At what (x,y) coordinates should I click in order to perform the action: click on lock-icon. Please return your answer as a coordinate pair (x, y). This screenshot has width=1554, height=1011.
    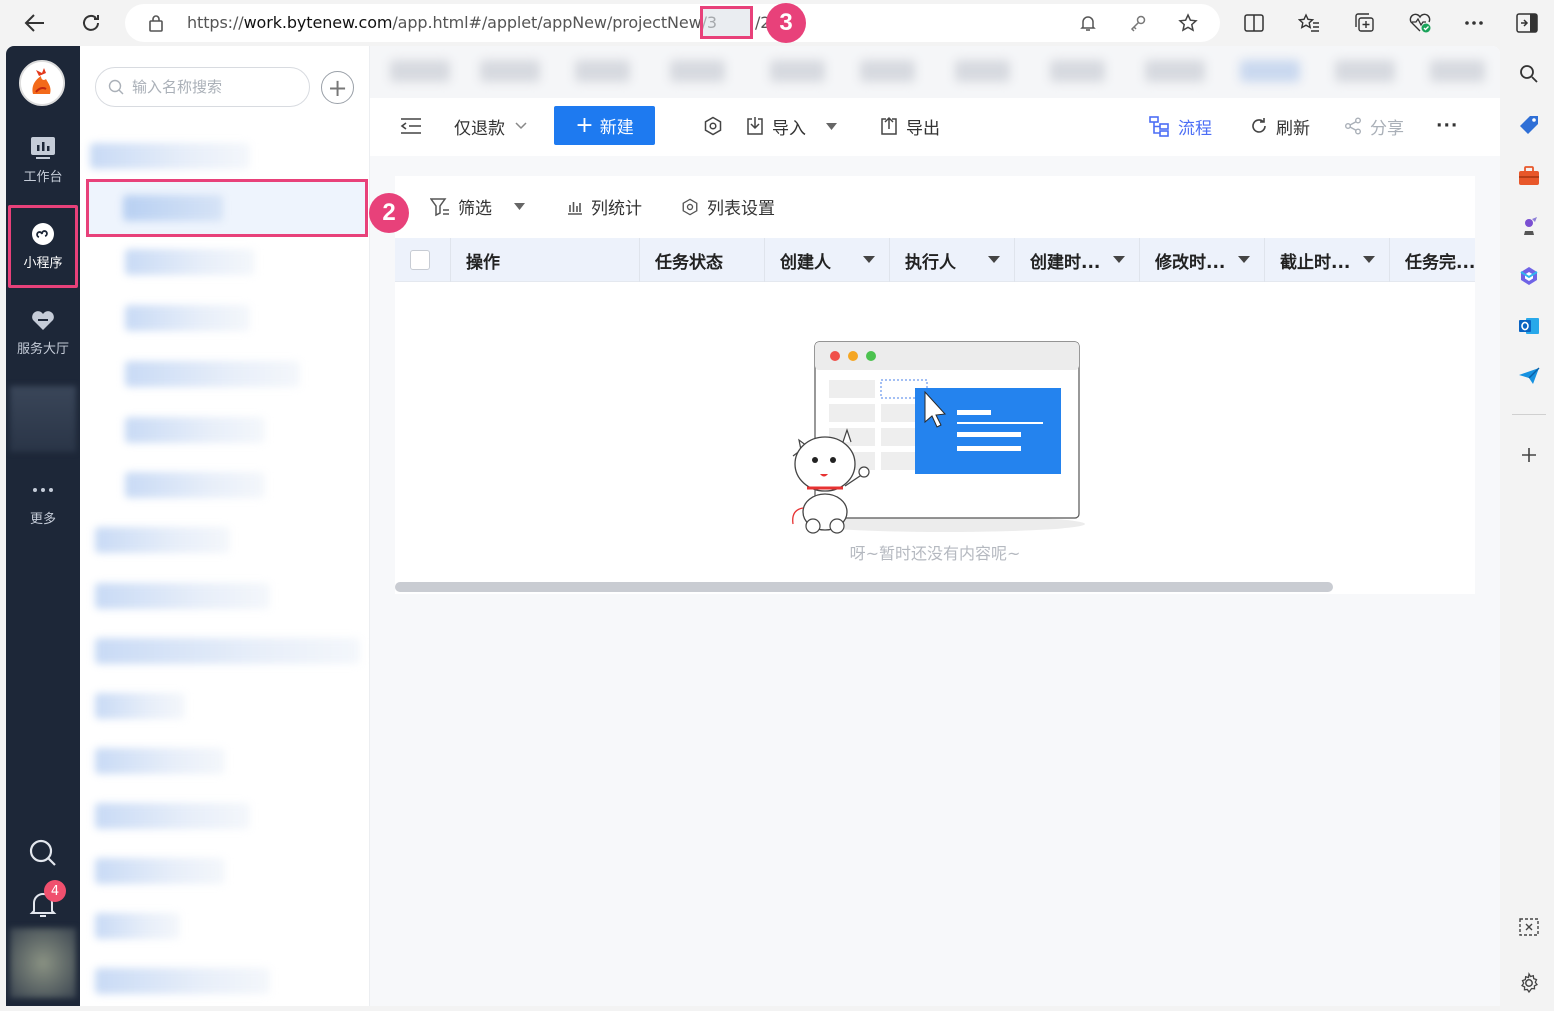
    Looking at the image, I should click on (156, 23).